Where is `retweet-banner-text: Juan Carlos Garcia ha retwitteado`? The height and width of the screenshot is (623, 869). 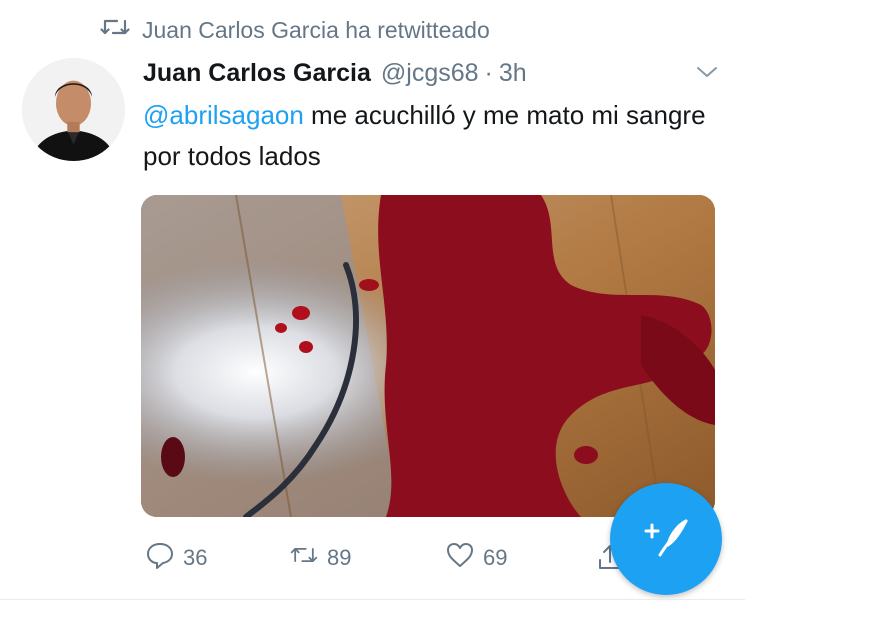
retweet-banner-text: Juan Carlos Garcia ha retwitteado is located at coordinates (316, 29).